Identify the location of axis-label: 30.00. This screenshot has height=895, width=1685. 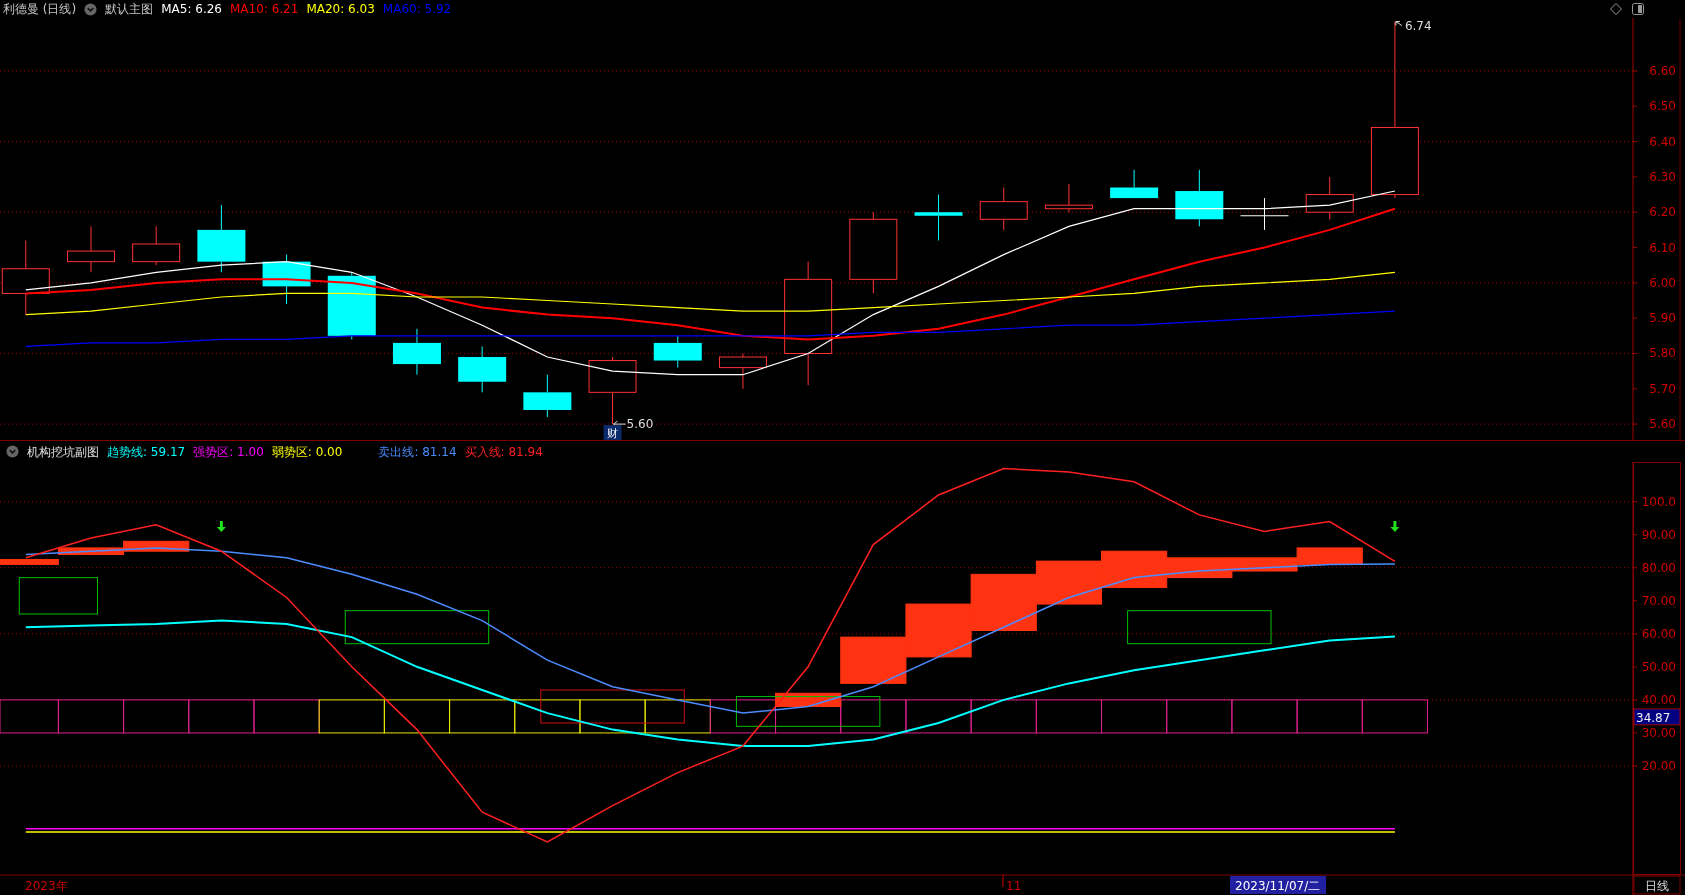
(1658, 732).